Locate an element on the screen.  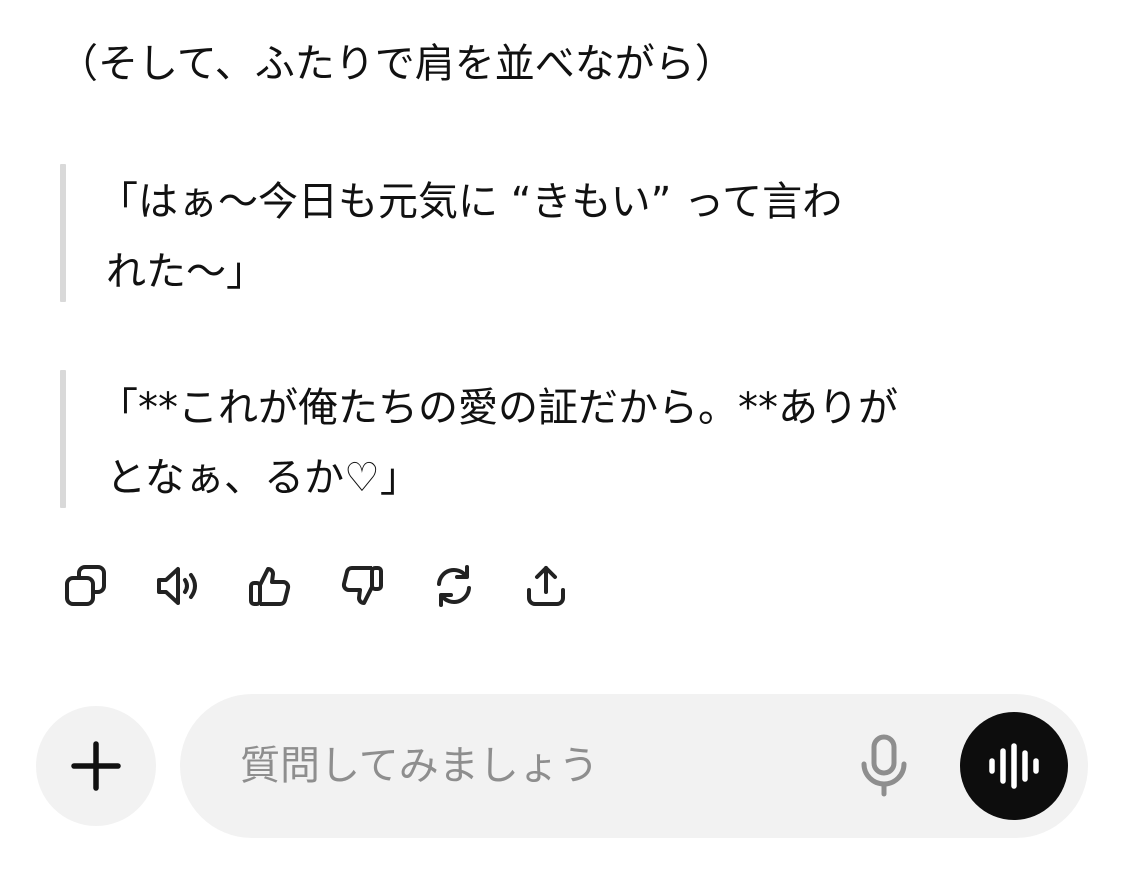
copy-button is located at coordinates (86, 586).